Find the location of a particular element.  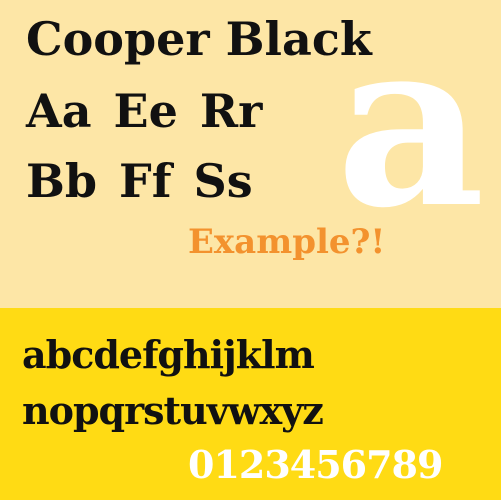

digits-row: 0123456789 is located at coordinates (315, 464).